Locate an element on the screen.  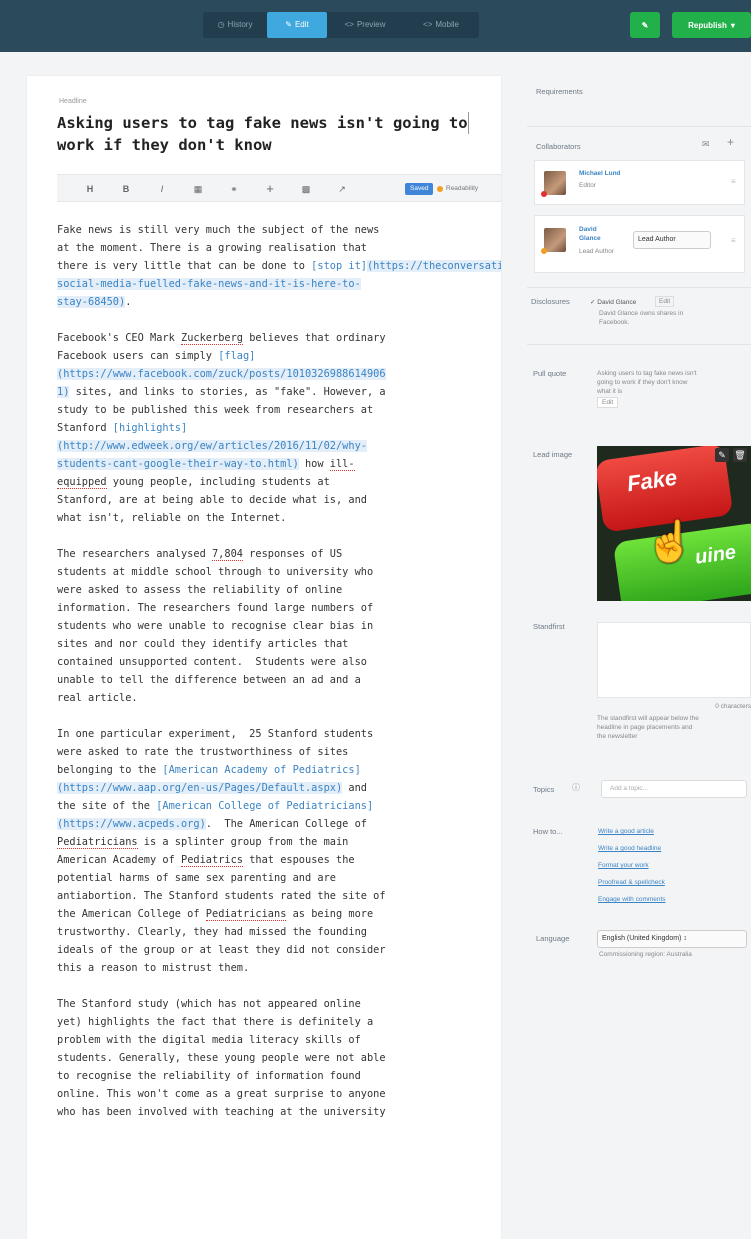
heading-button: H is located at coordinates (90, 189).